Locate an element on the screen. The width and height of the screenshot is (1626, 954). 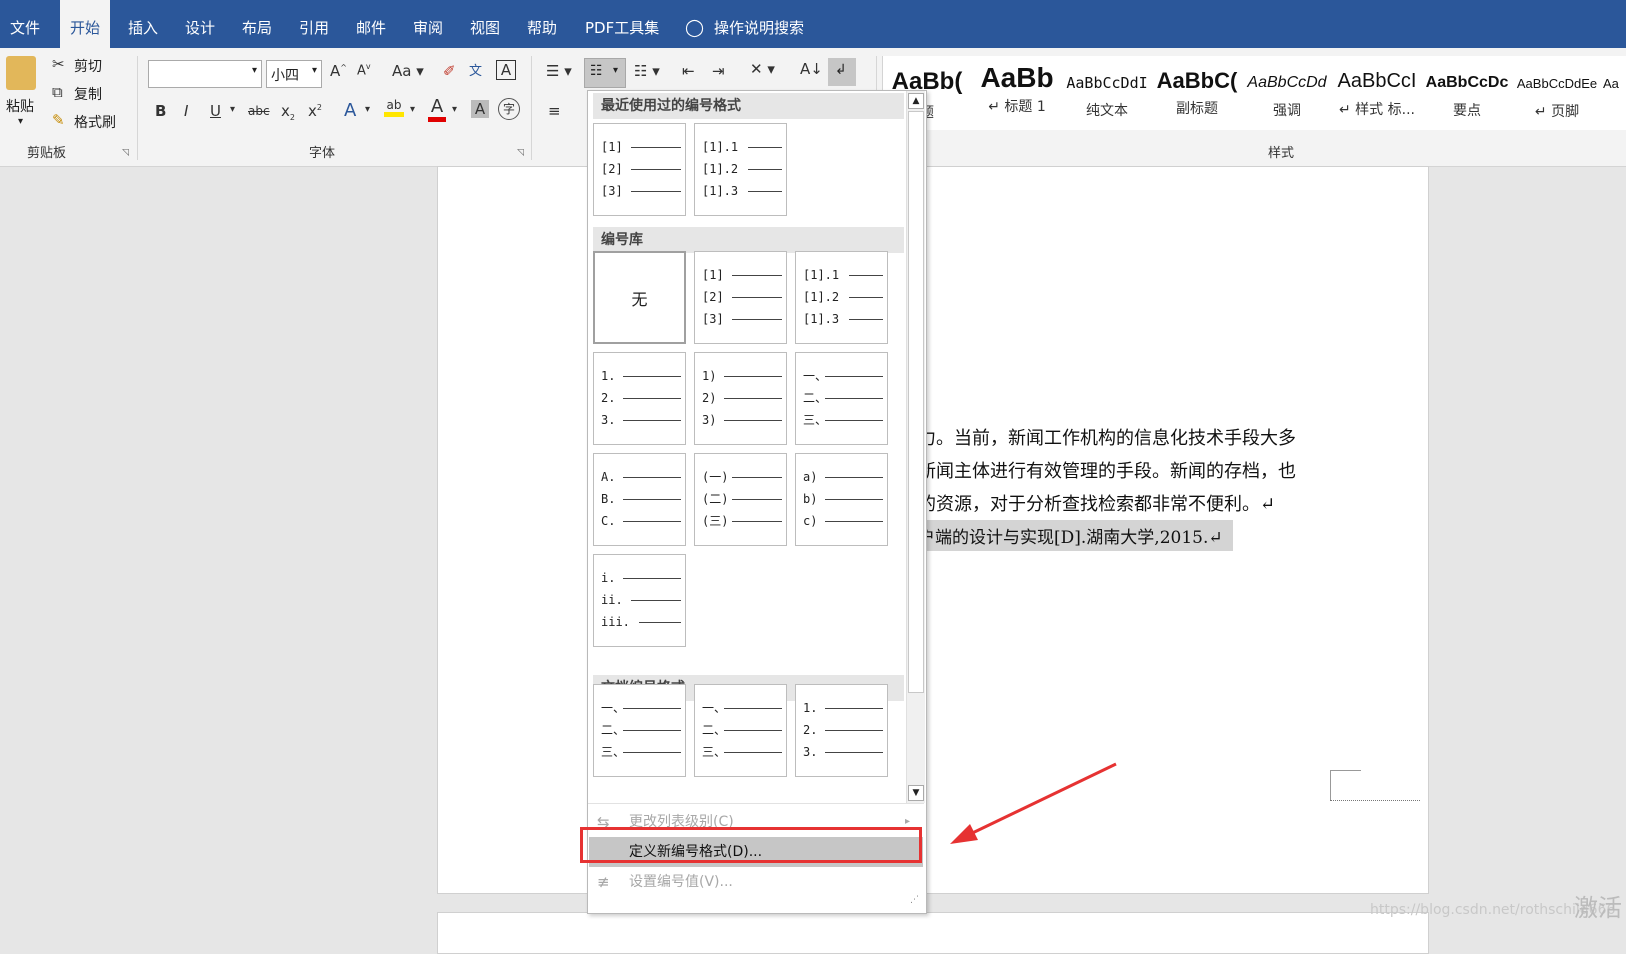
shrink-font-icon: Av is located at coordinates (364, 70).